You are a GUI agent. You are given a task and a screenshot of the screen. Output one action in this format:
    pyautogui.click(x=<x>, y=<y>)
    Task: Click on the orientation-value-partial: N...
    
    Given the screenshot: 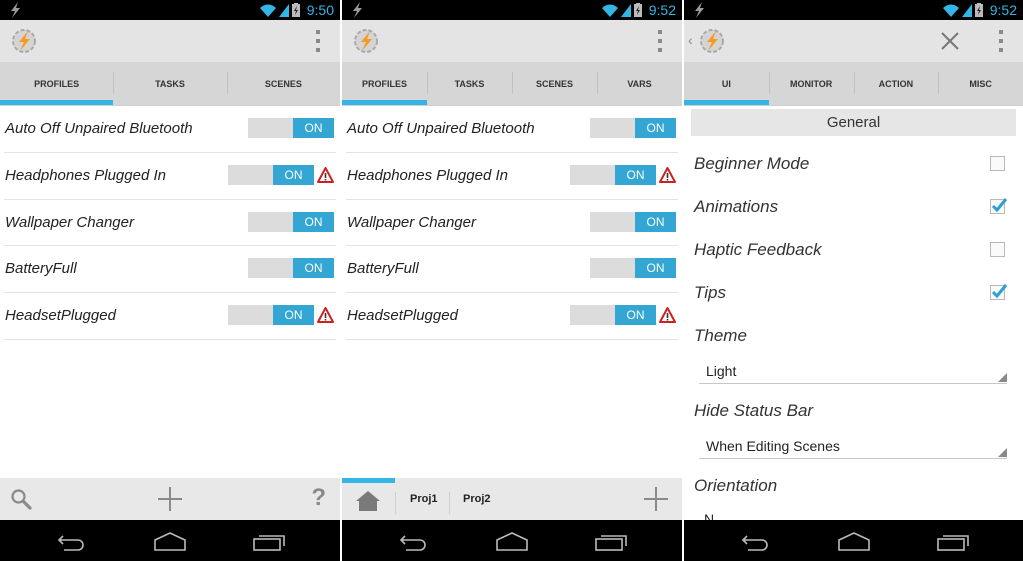 What is the action you would take?
    pyautogui.click(x=715, y=515)
    